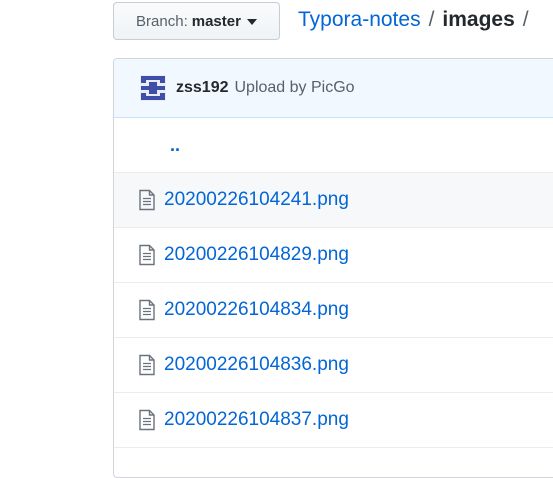 This screenshot has width=553, height=478. I want to click on breadcrumb: Typora-notes / images /, so click(417, 20).